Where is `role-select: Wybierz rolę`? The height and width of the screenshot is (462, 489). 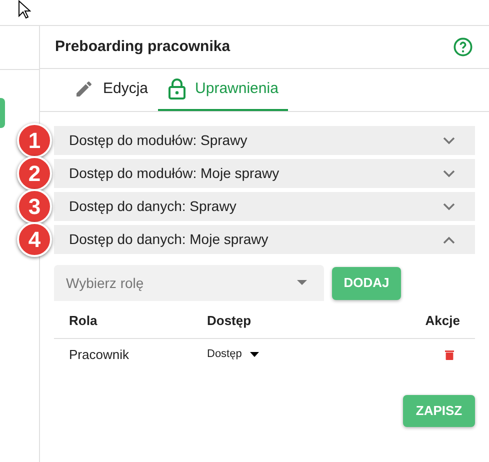 role-select: Wybierz rolę is located at coordinates (189, 283).